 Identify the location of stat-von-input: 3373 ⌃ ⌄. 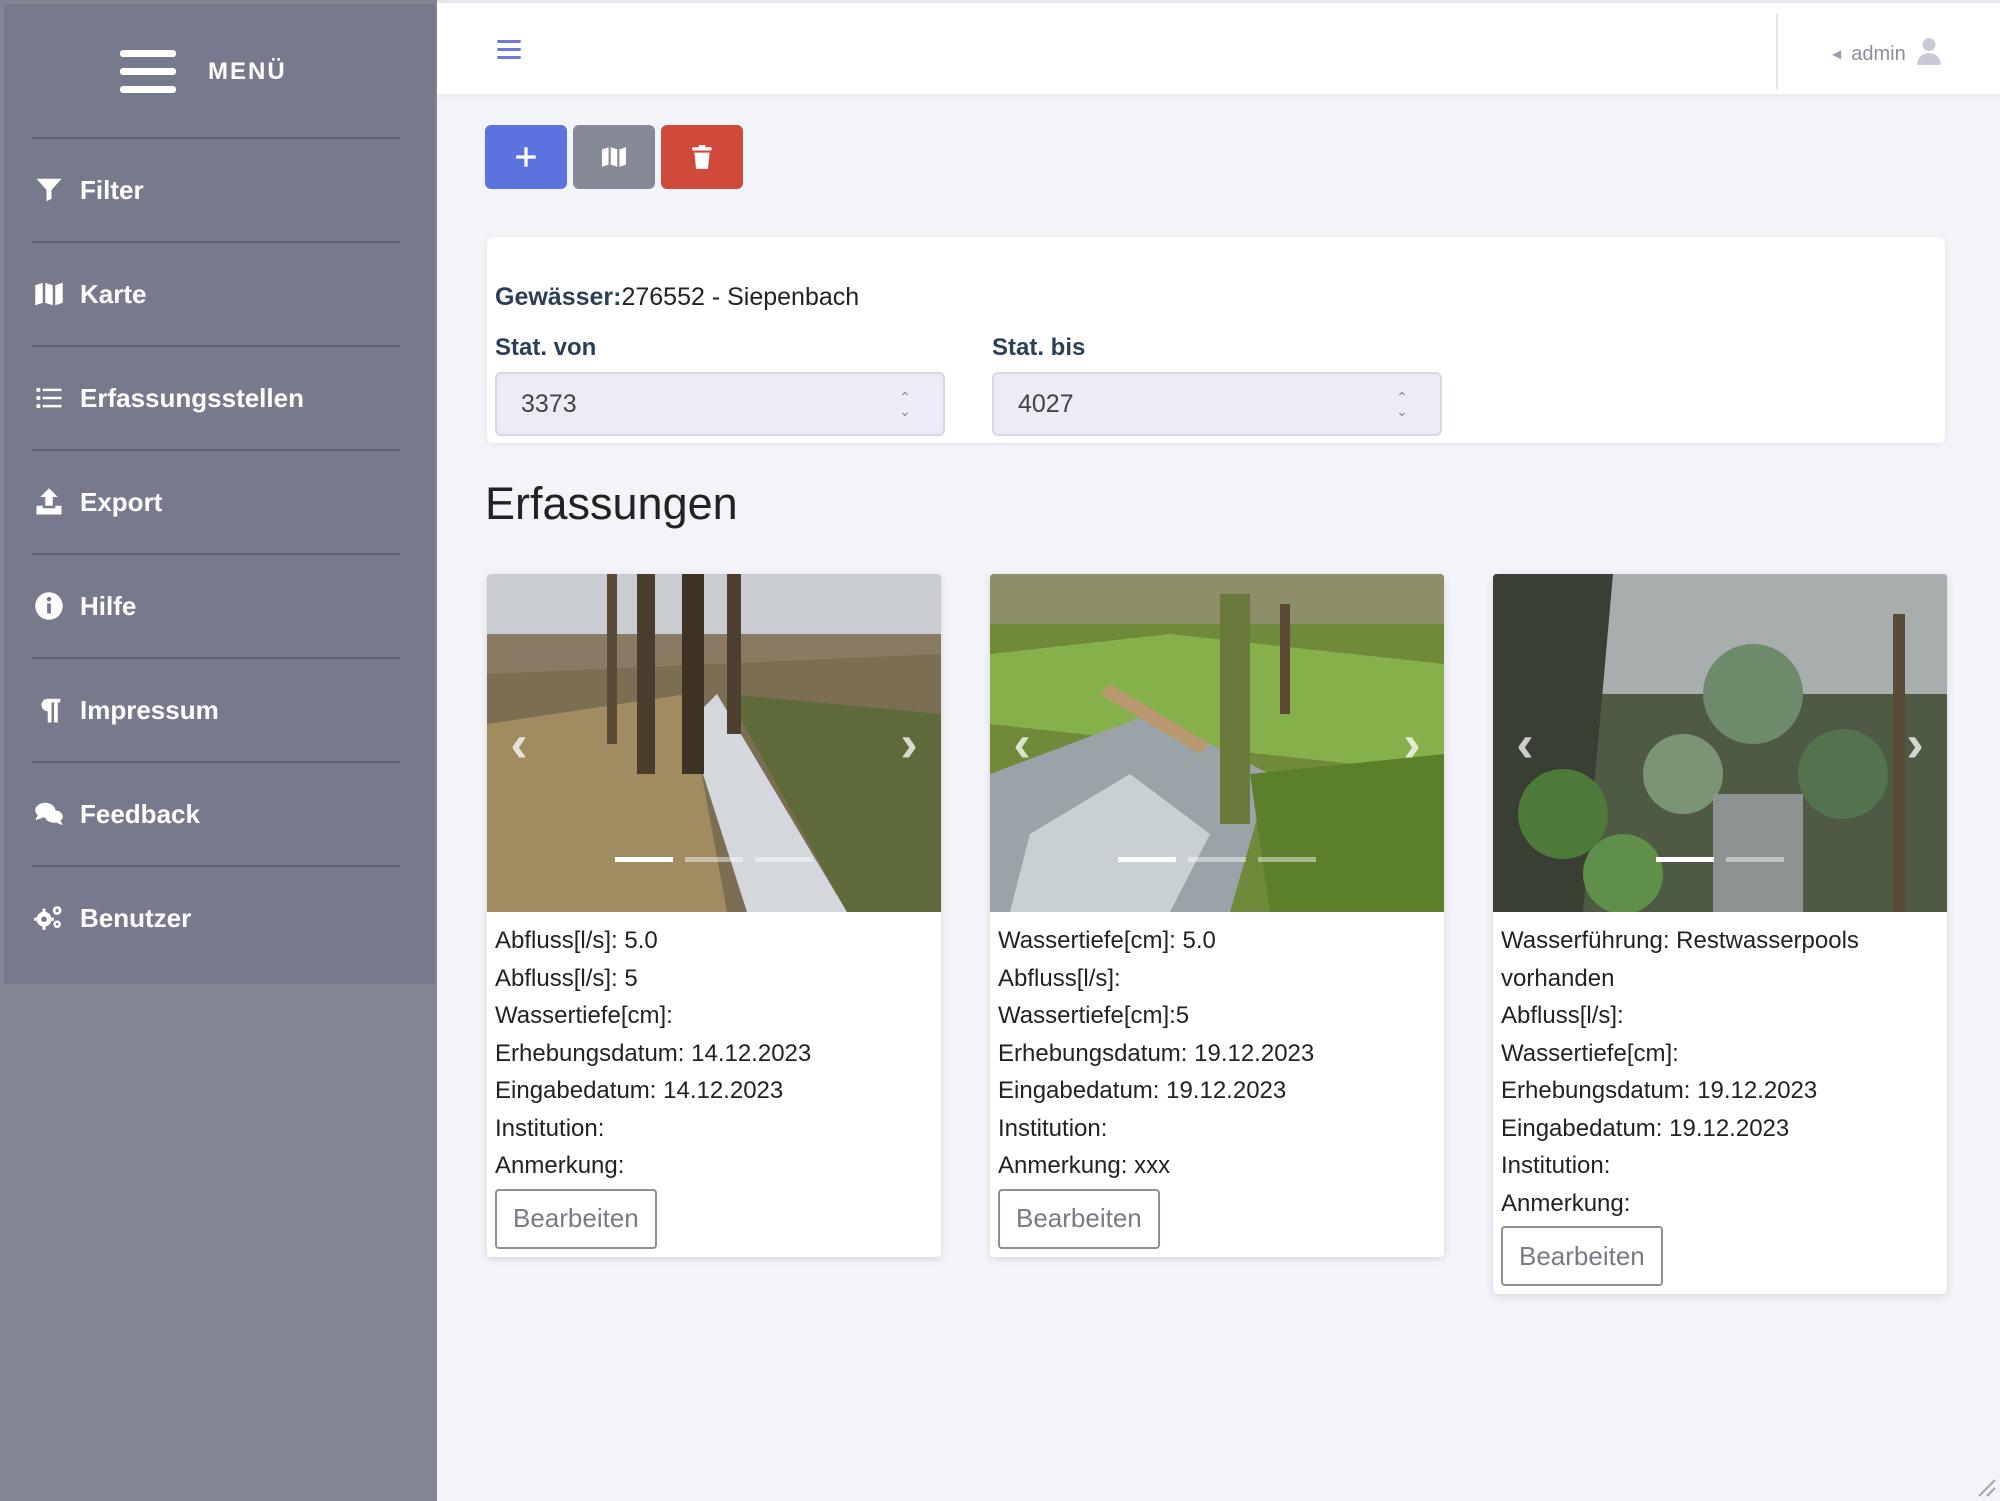
(720, 404).